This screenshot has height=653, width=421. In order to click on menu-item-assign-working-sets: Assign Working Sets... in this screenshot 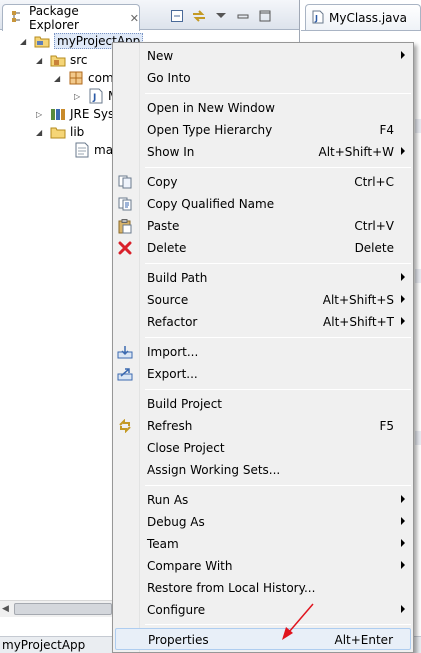, I will do `click(263, 470)`.